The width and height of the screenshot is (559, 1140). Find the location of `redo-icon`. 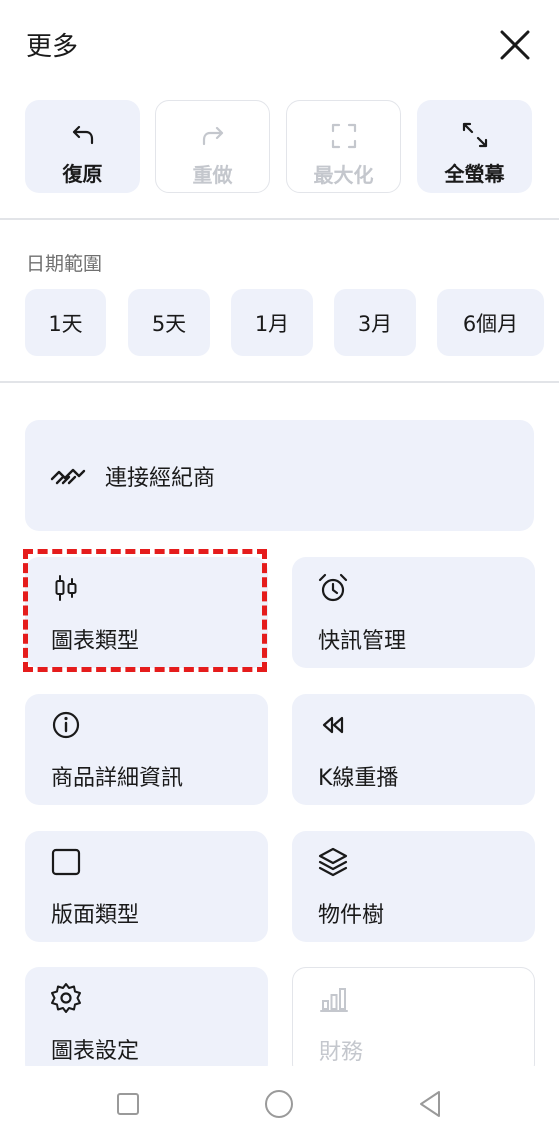

redo-icon is located at coordinates (212, 136).